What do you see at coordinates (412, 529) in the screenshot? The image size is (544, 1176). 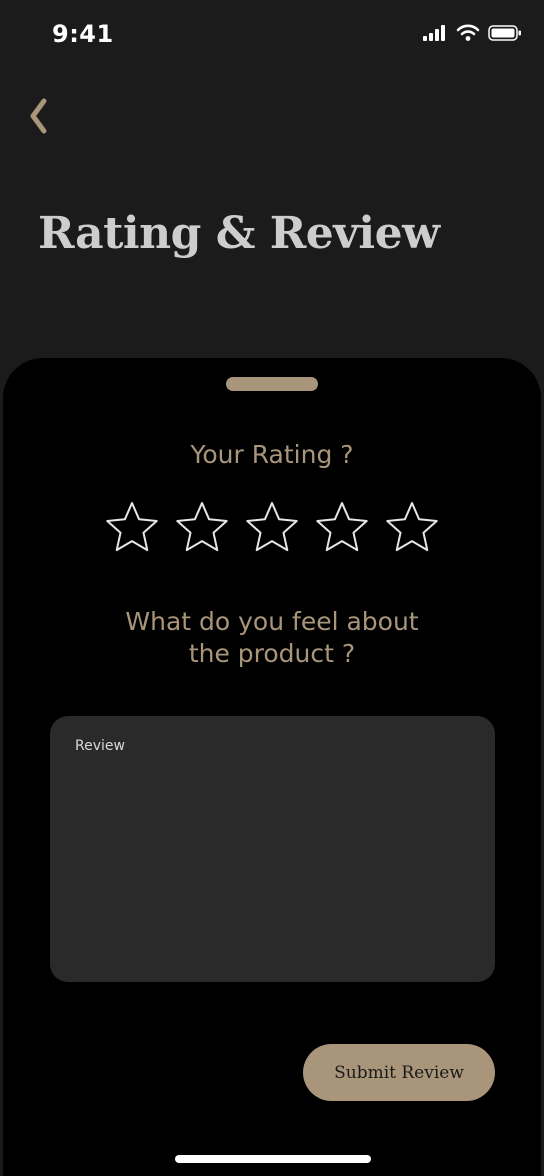 I see `star-5-icon` at bounding box center [412, 529].